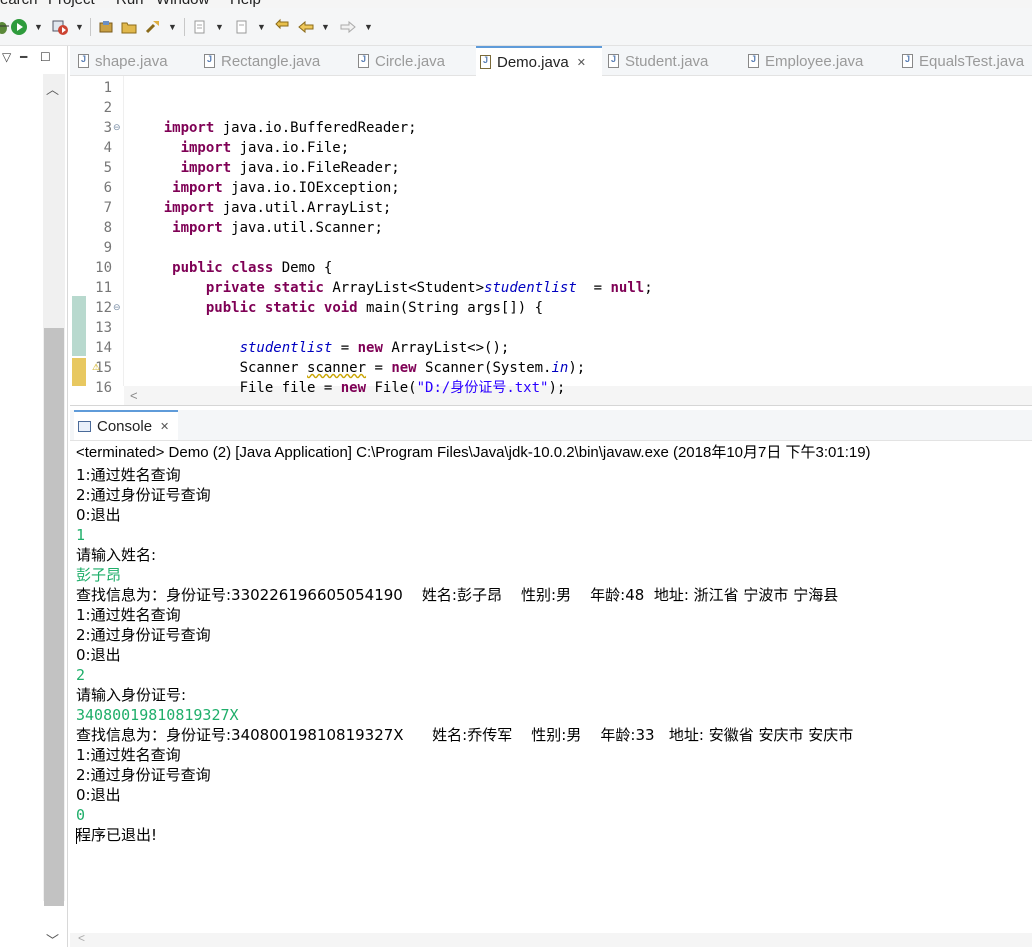  I want to click on code-token: java.io.IOException;, so click(311, 188).